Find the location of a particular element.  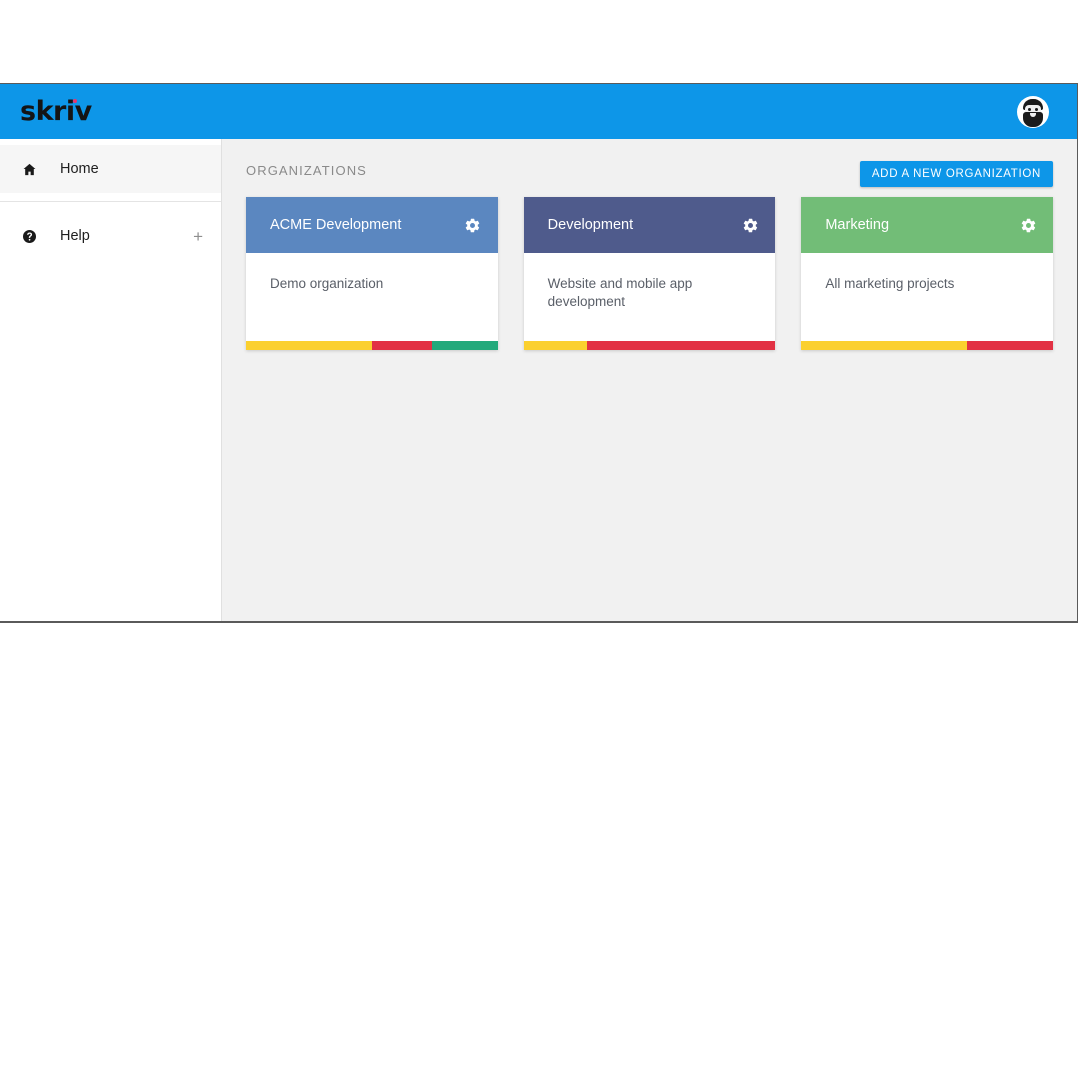

sidebar-item-label: Home is located at coordinates (79, 169).